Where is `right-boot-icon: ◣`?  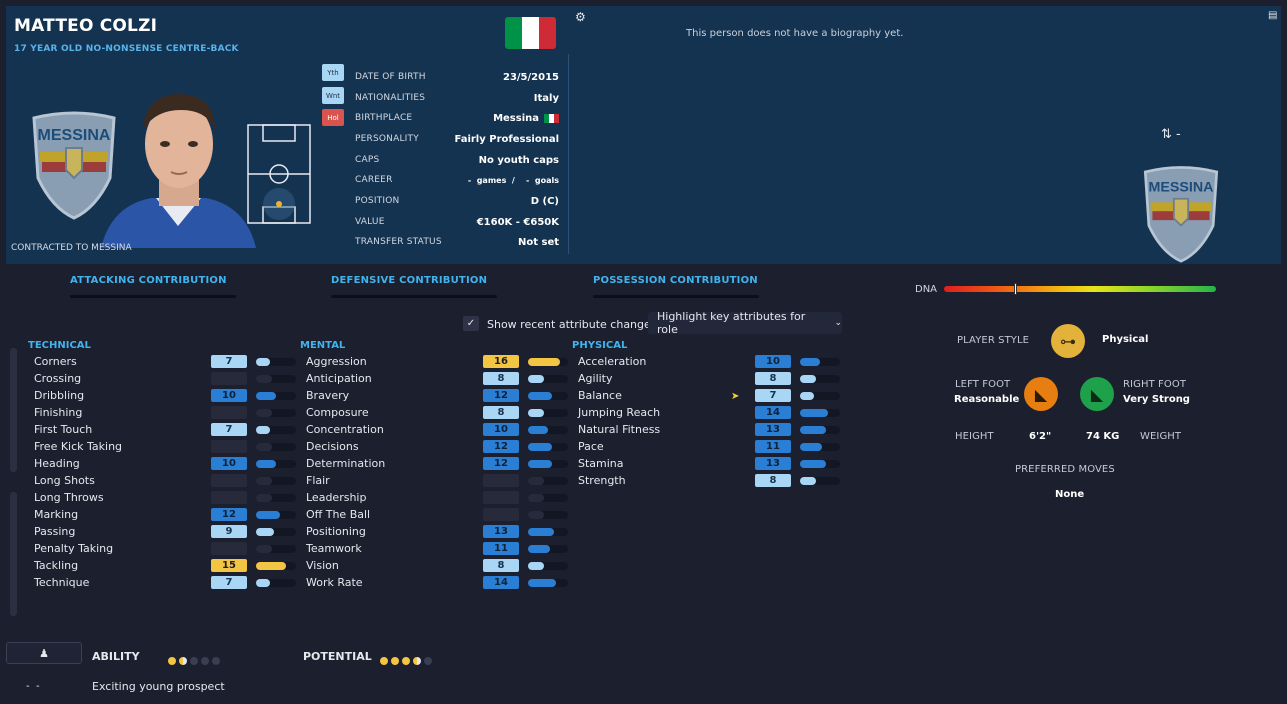
right-boot-icon: ◣ is located at coordinates (1097, 394).